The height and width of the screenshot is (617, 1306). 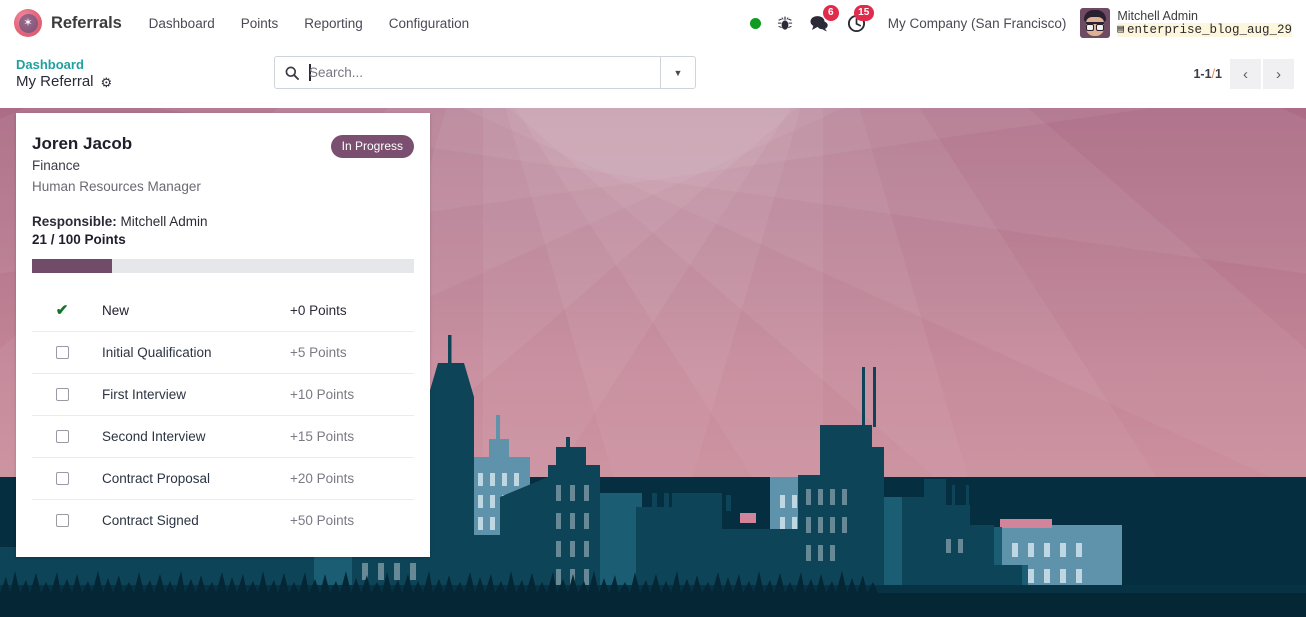 I want to click on user-menu: Mitchell Admin ▤ enterprise_blog_aug_29, so click(x=1187, y=23).